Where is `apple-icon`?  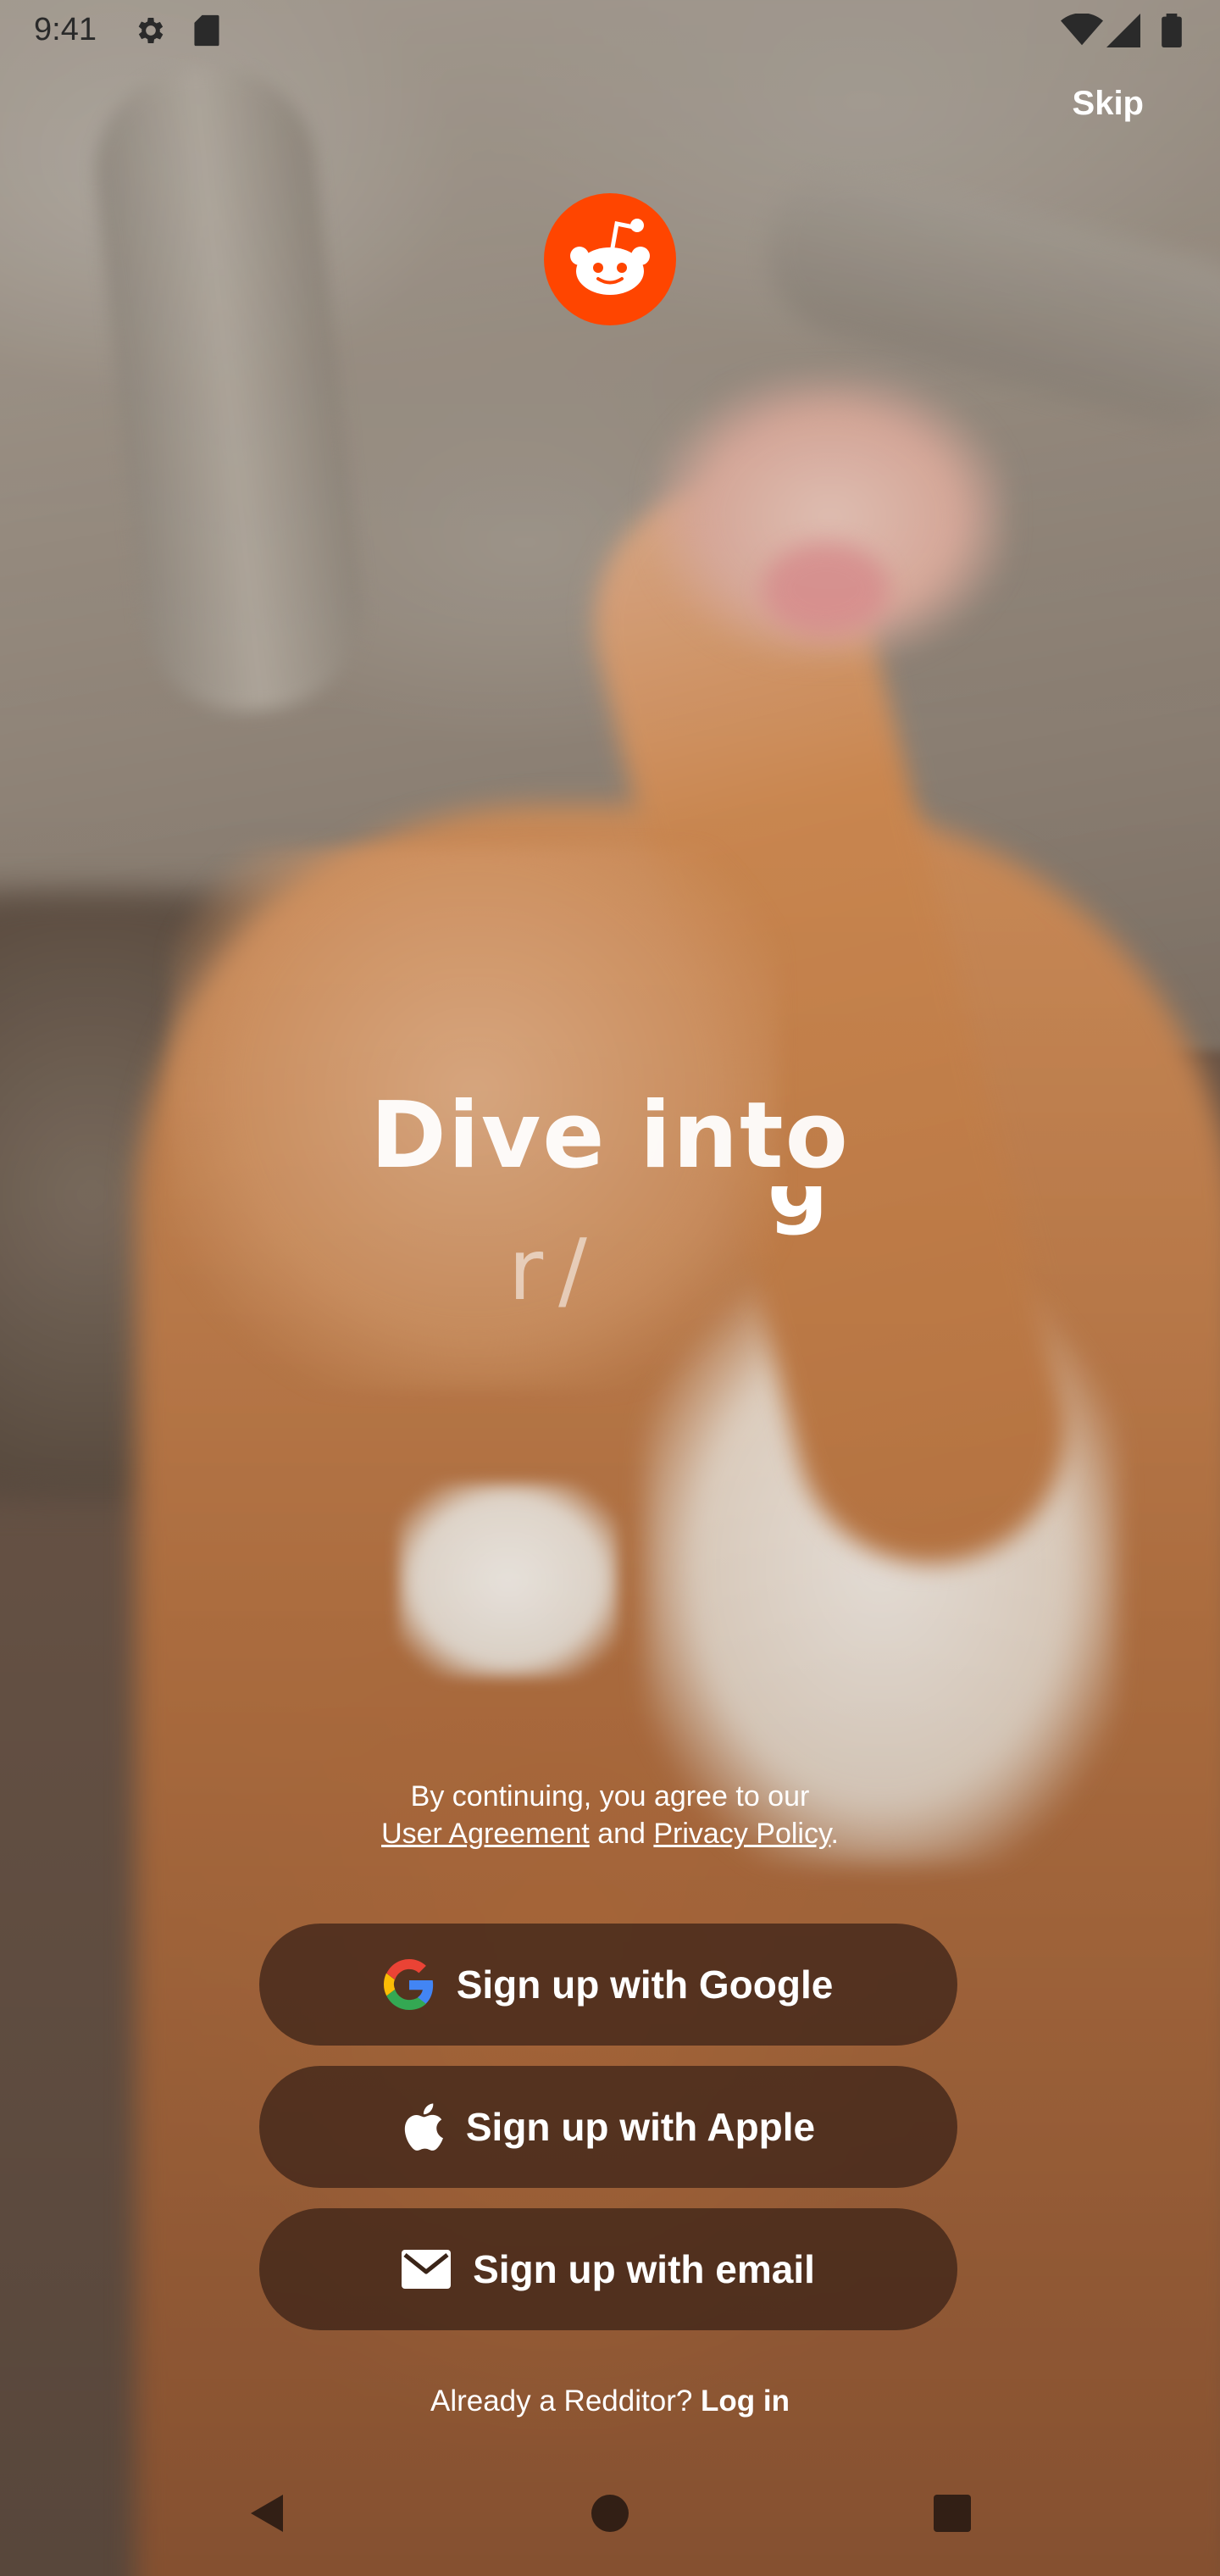 apple-icon is located at coordinates (423, 2127).